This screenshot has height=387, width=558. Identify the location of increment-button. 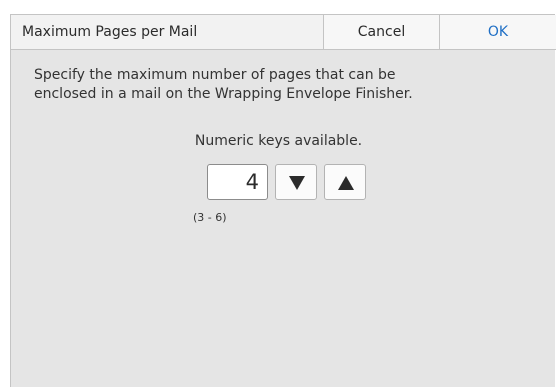
(345, 182).